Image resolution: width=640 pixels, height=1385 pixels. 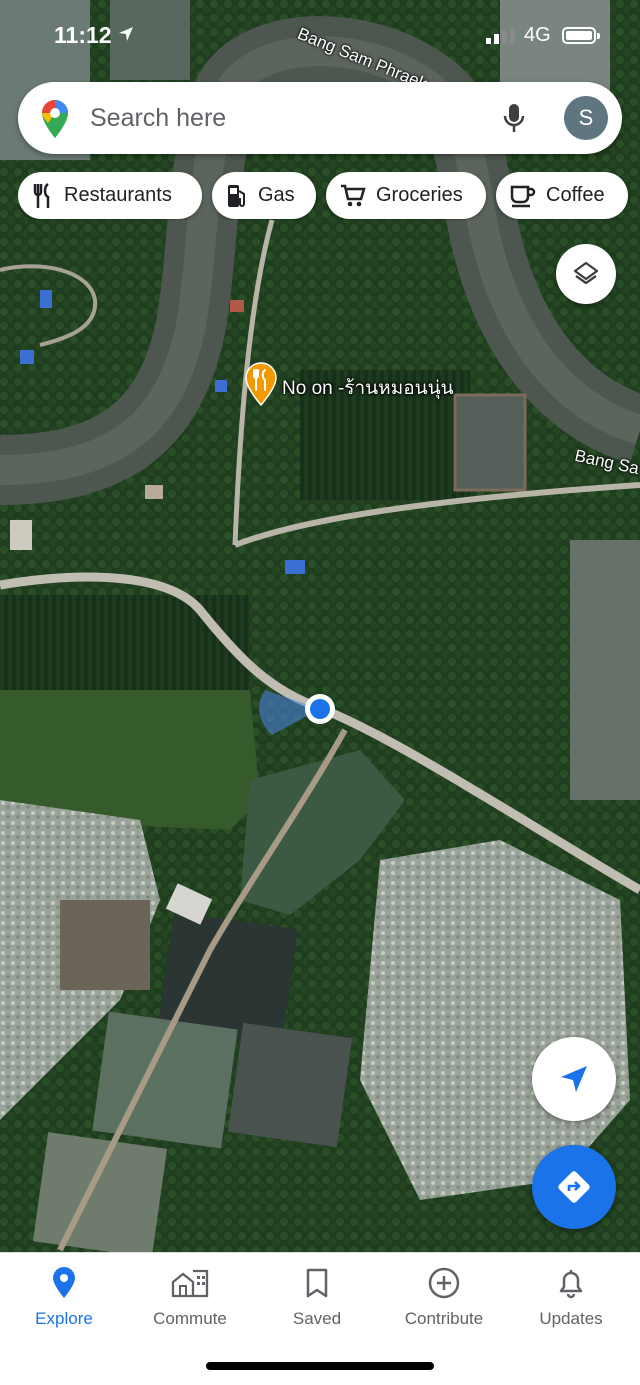 I want to click on nav-commute: Commute, so click(x=190, y=1296).